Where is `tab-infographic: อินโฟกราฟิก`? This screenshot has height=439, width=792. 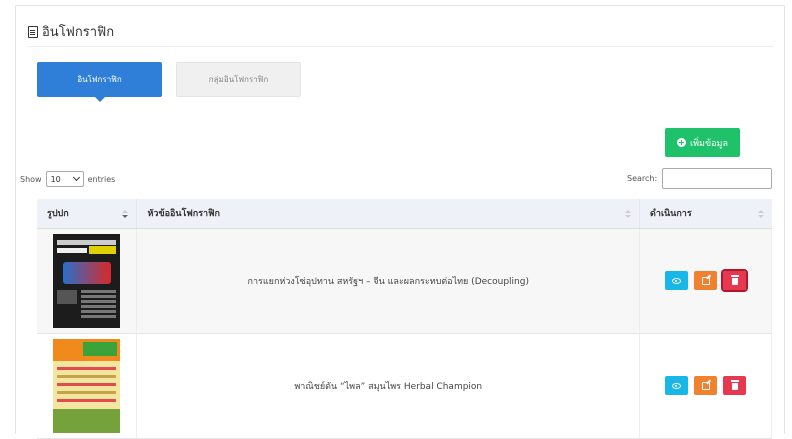 tab-infographic: อินโฟกราฟิก is located at coordinates (99, 82).